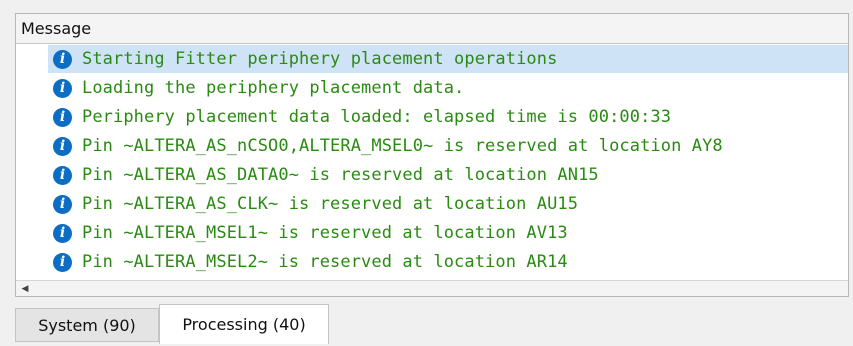  I want to click on horizontal-scrollbar: ◀, so click(432, 288).